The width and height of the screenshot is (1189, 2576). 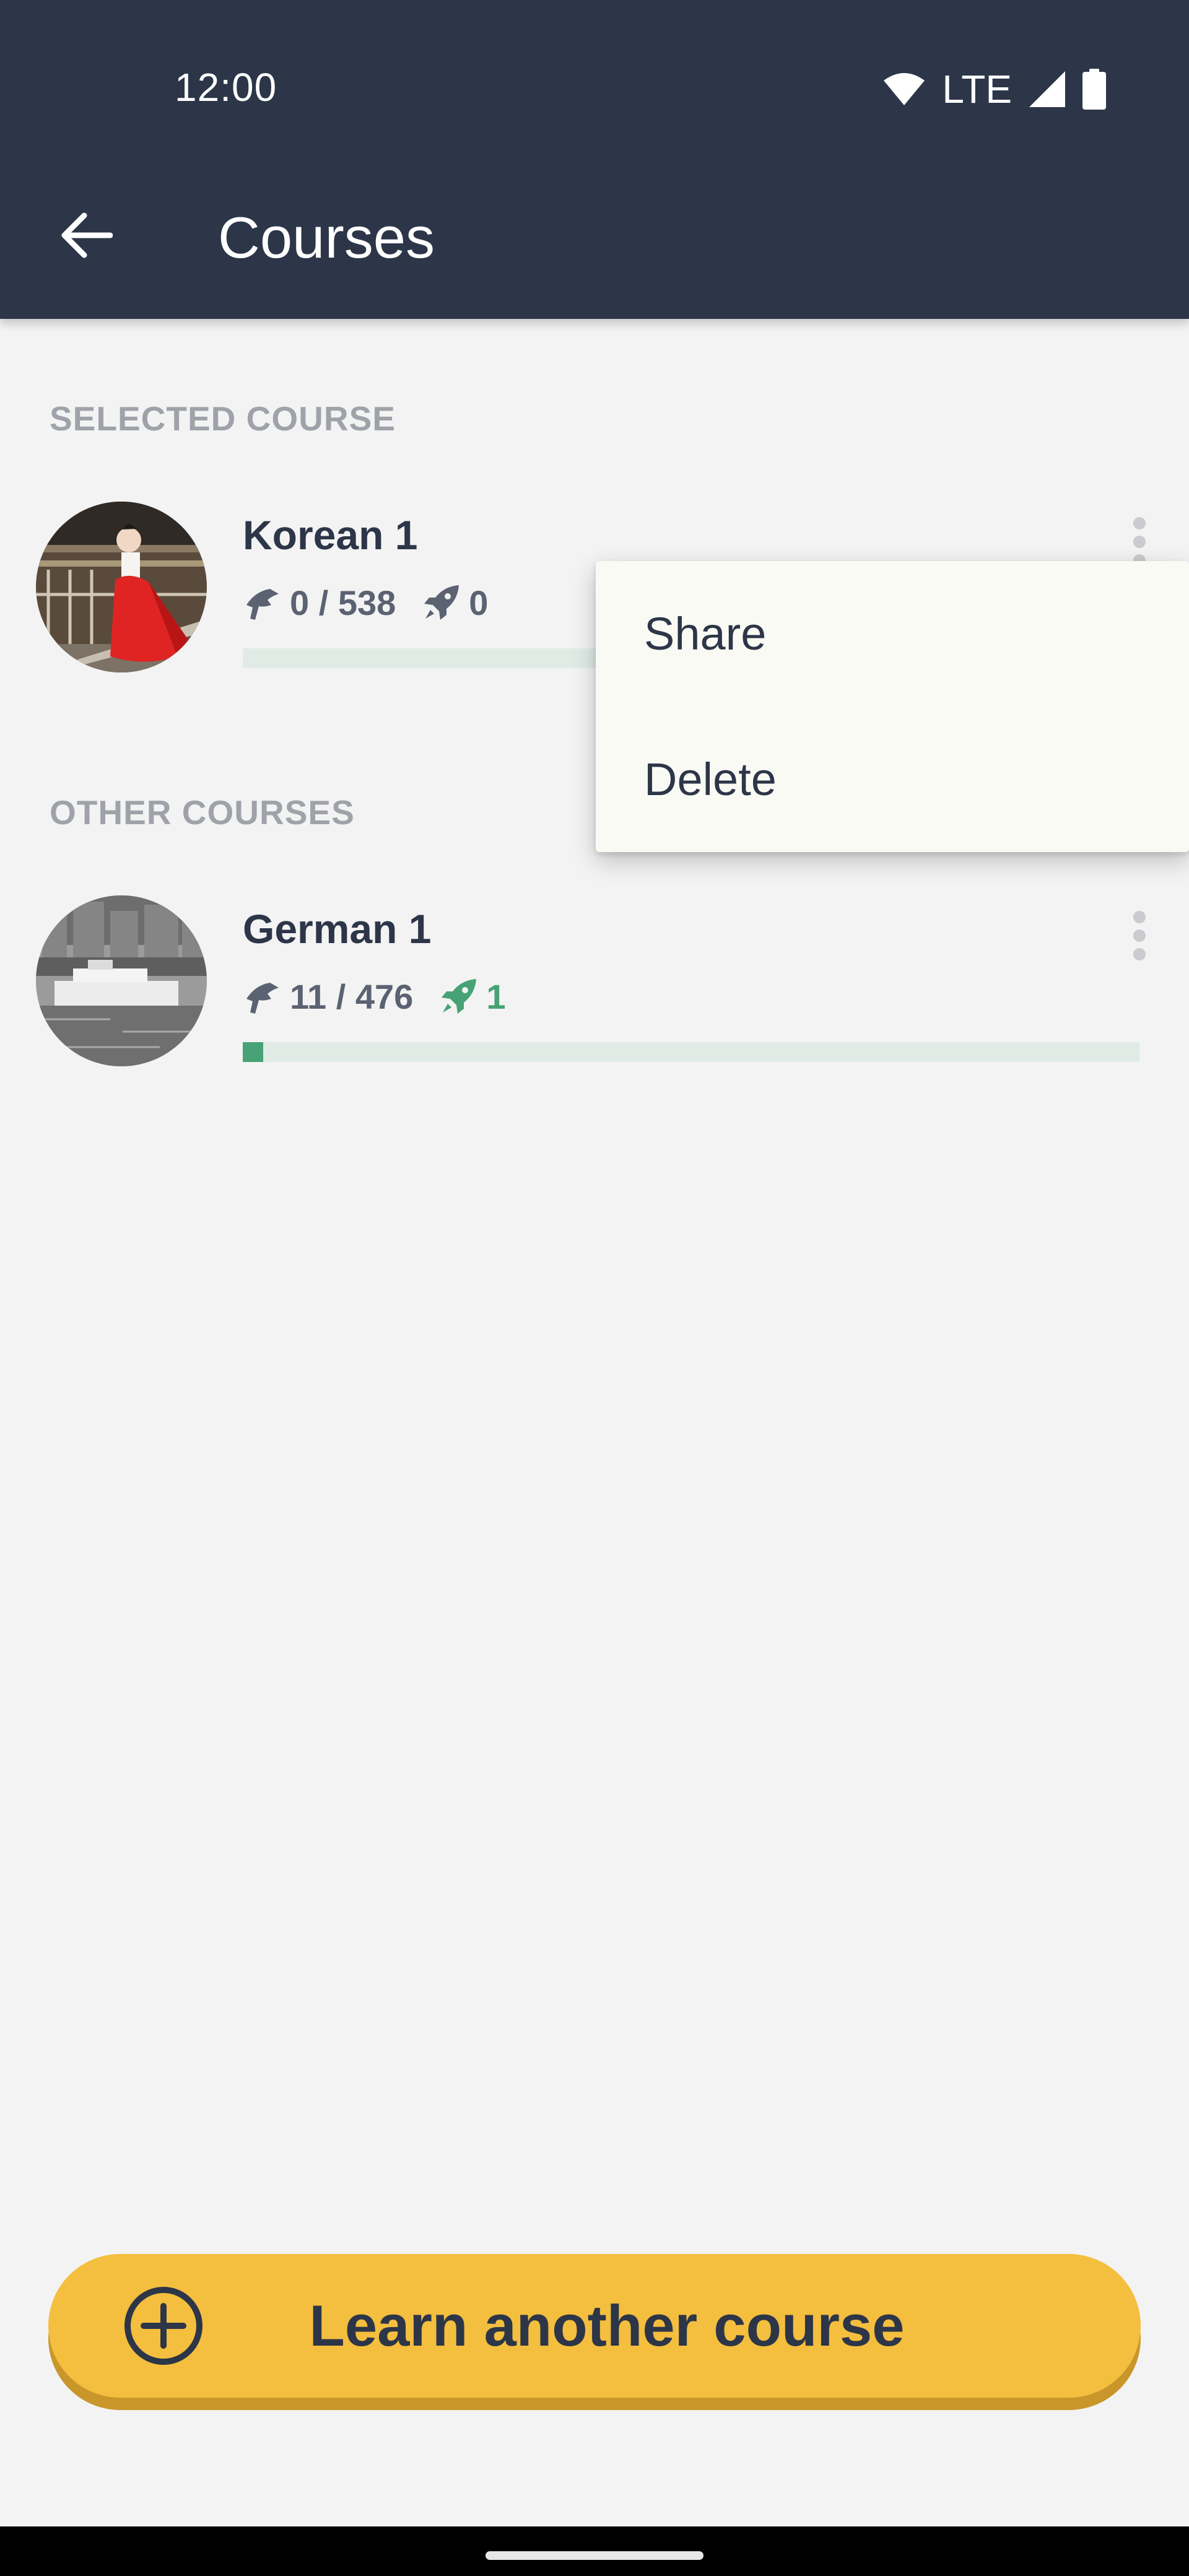 I want to click on course-name: German 1, so click(x=337, y=929).